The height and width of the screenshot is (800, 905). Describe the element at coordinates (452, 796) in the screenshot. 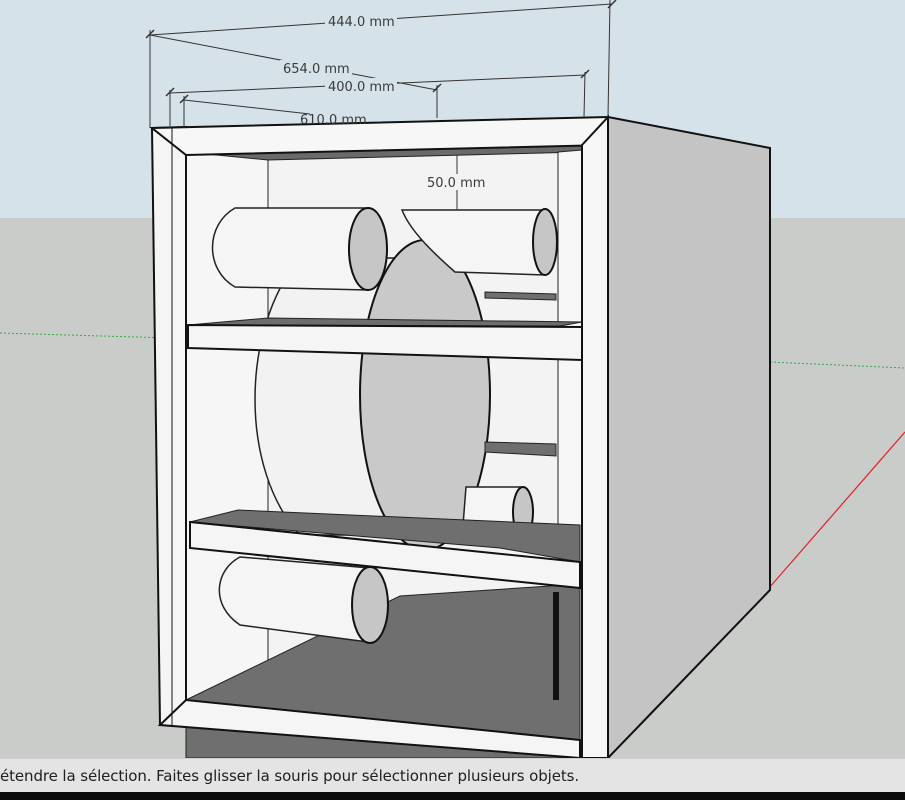

I see `window-bottom-edge` at that location.